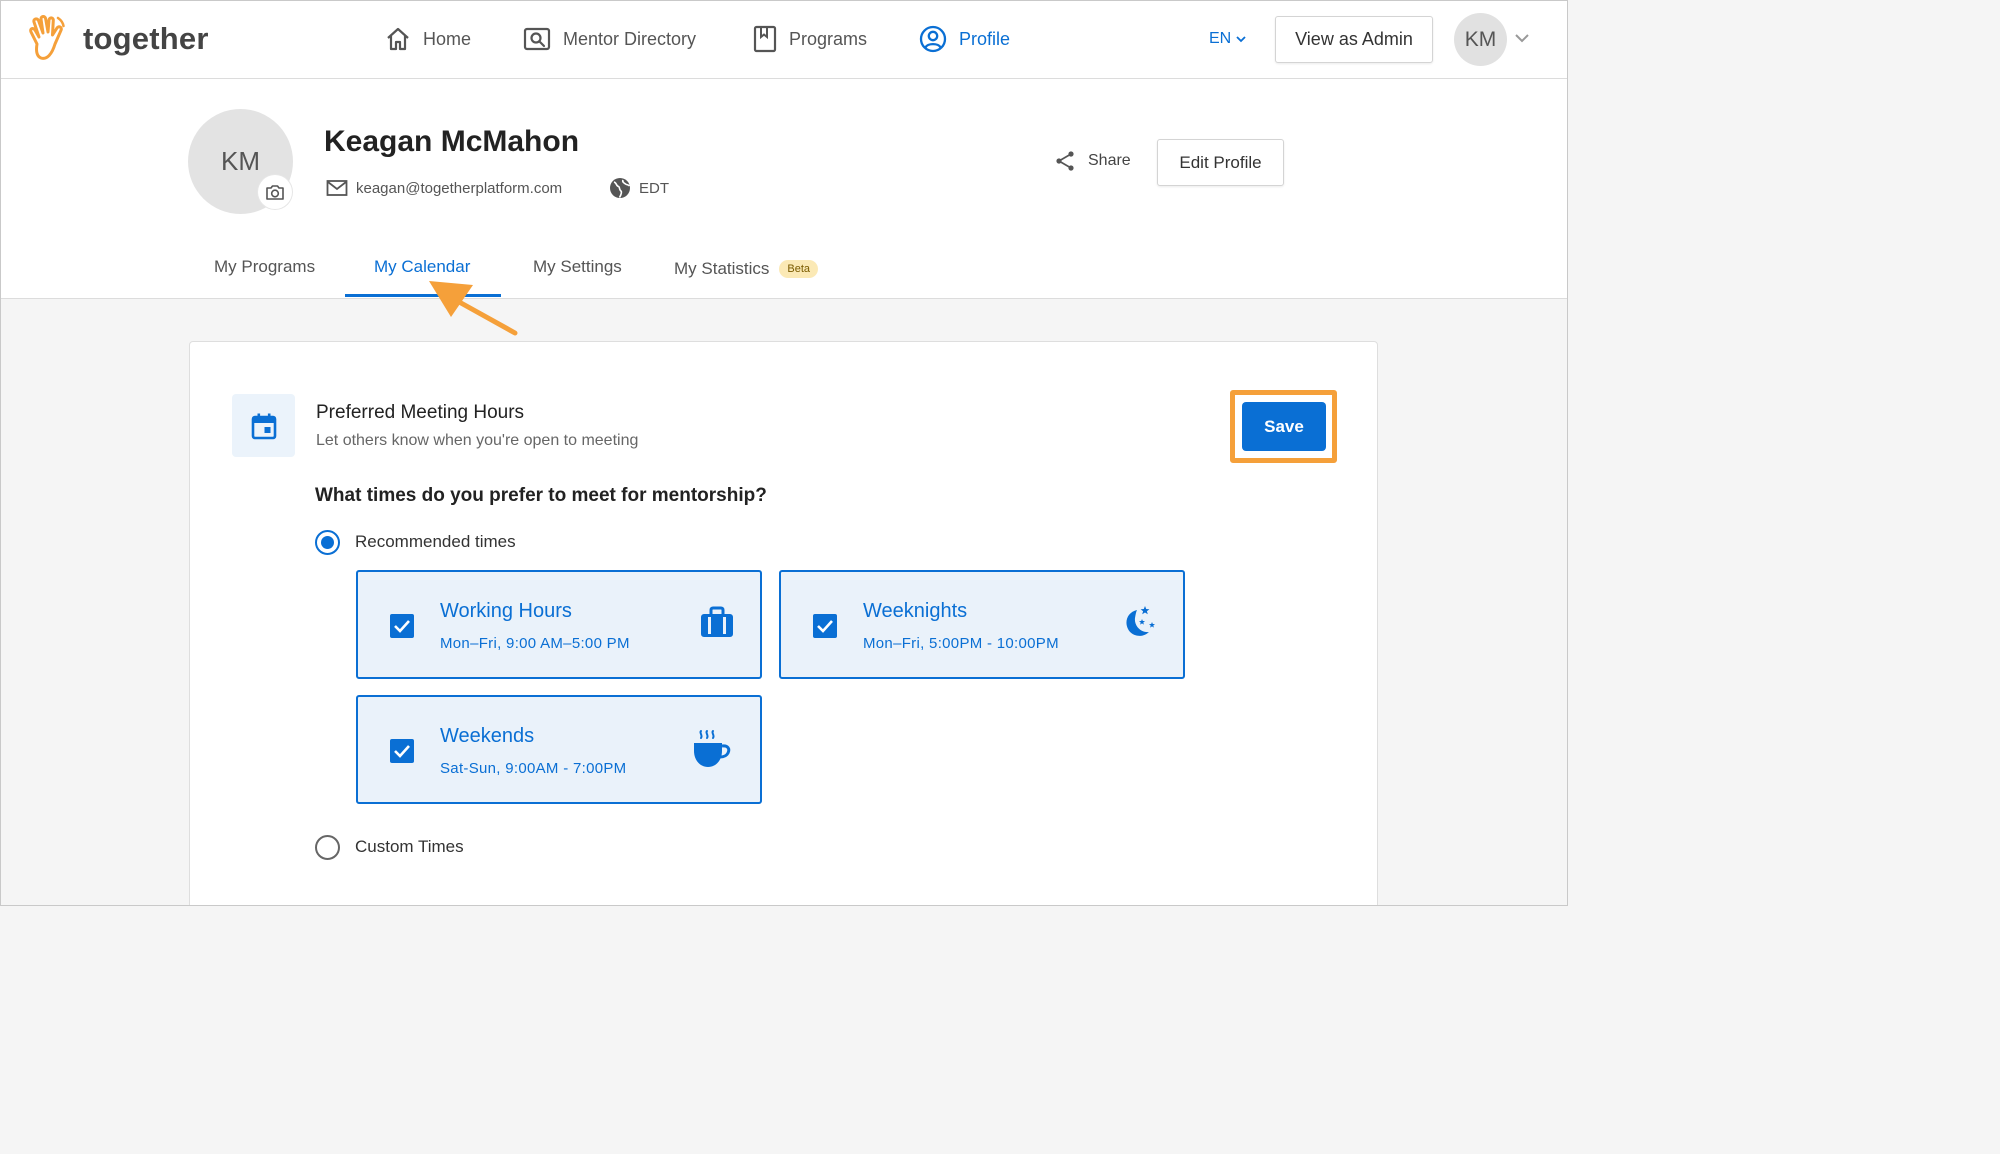 Image resolution: width=2000 pixels, height=1154 pixels. Describe the element at coordinates (1140, 621) in the screenshot. I see `moon-stars-icon` at that location.